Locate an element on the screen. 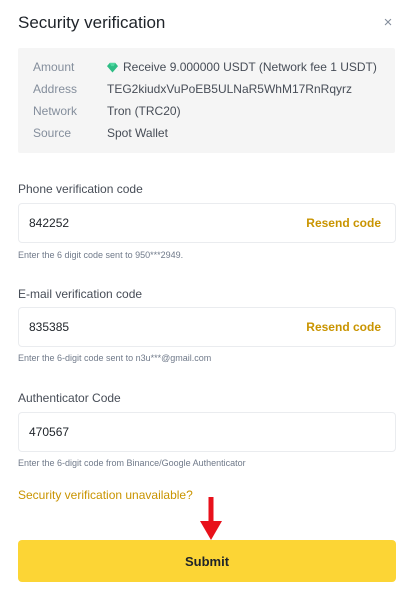 Image resolution: width=414 pixels, height=600 pixels. security-unavailable-link: Security verification unavailable? is located at coordinates (105, 495).